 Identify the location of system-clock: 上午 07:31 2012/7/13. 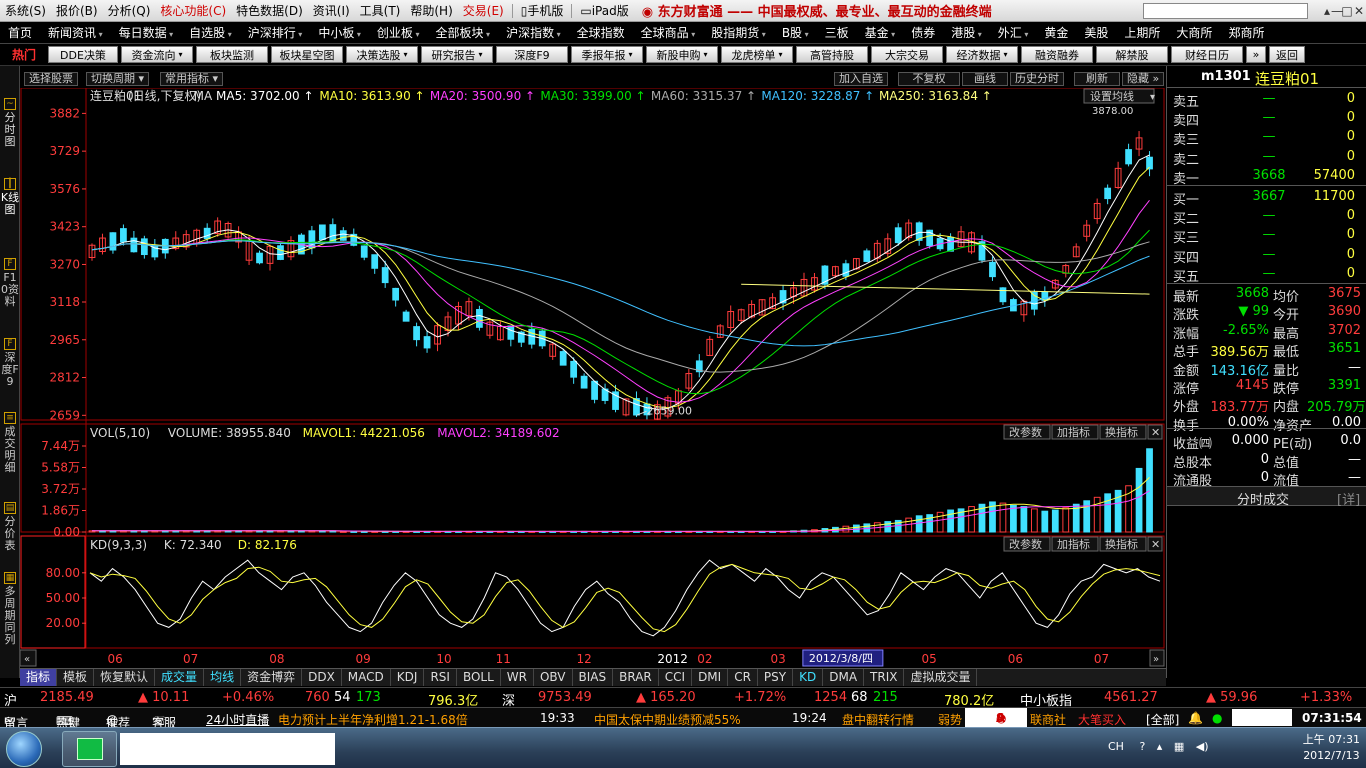
(1331, 748).